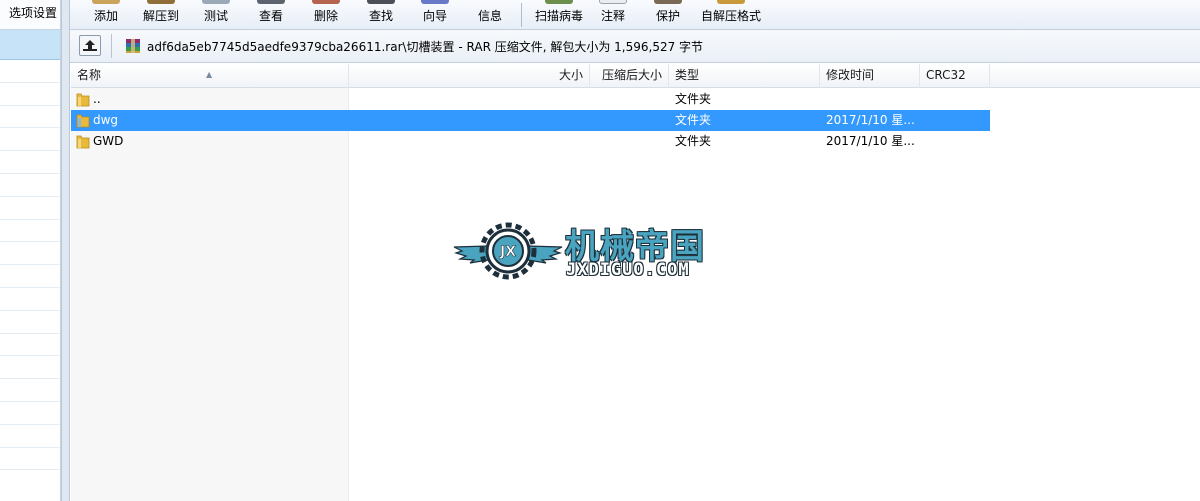 Image resolution: width=1200 pixels, height=501 pixels. What do you see at coordinates (30, 15) in the screenshot?
I see `options-settings-item: 选项设置` at bounding box center [30, 15].